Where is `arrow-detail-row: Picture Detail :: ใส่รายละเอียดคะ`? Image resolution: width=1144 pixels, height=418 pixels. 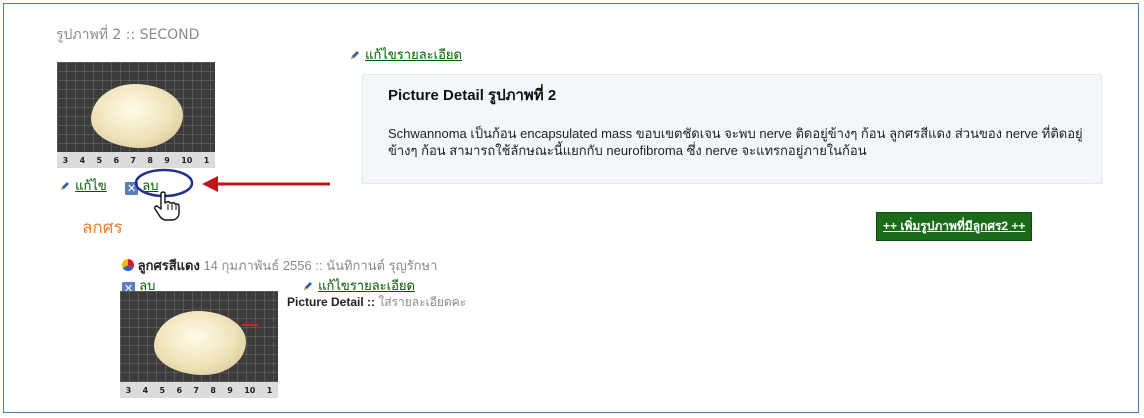
arrow-detail-row: Picture Detail :: ใส่รายละเอียดคะ is located at coordinates (376, 302).